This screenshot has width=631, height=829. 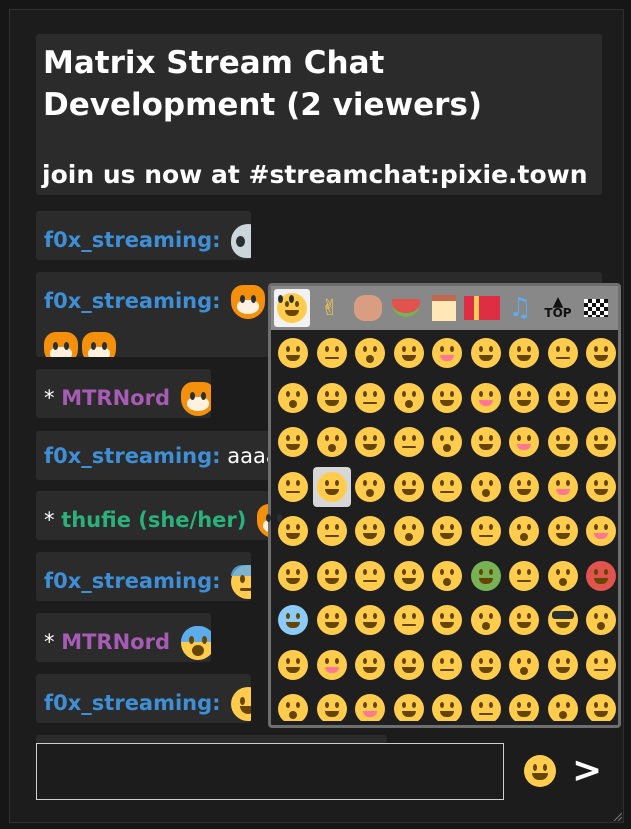 I want to click on emoji-button, so click(x=540, y=771).